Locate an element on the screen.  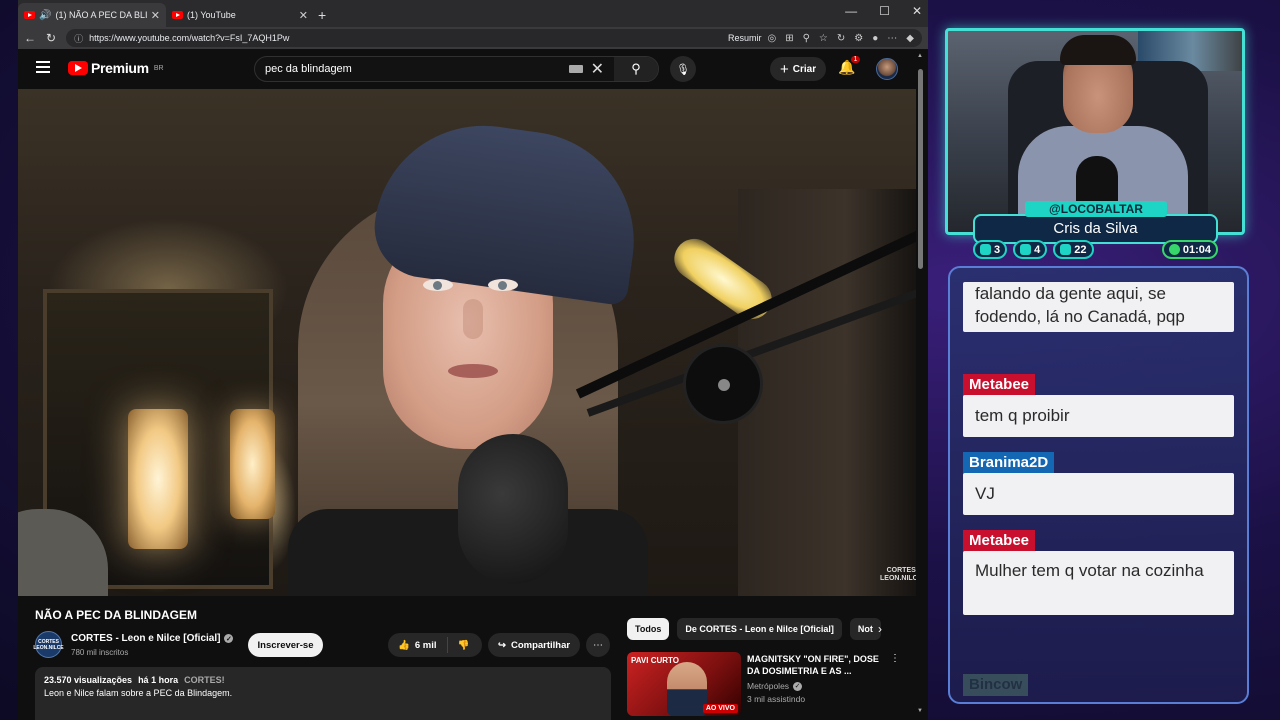
thumbnail-text: PAVI CURTO is located at coordinates (655, 660).